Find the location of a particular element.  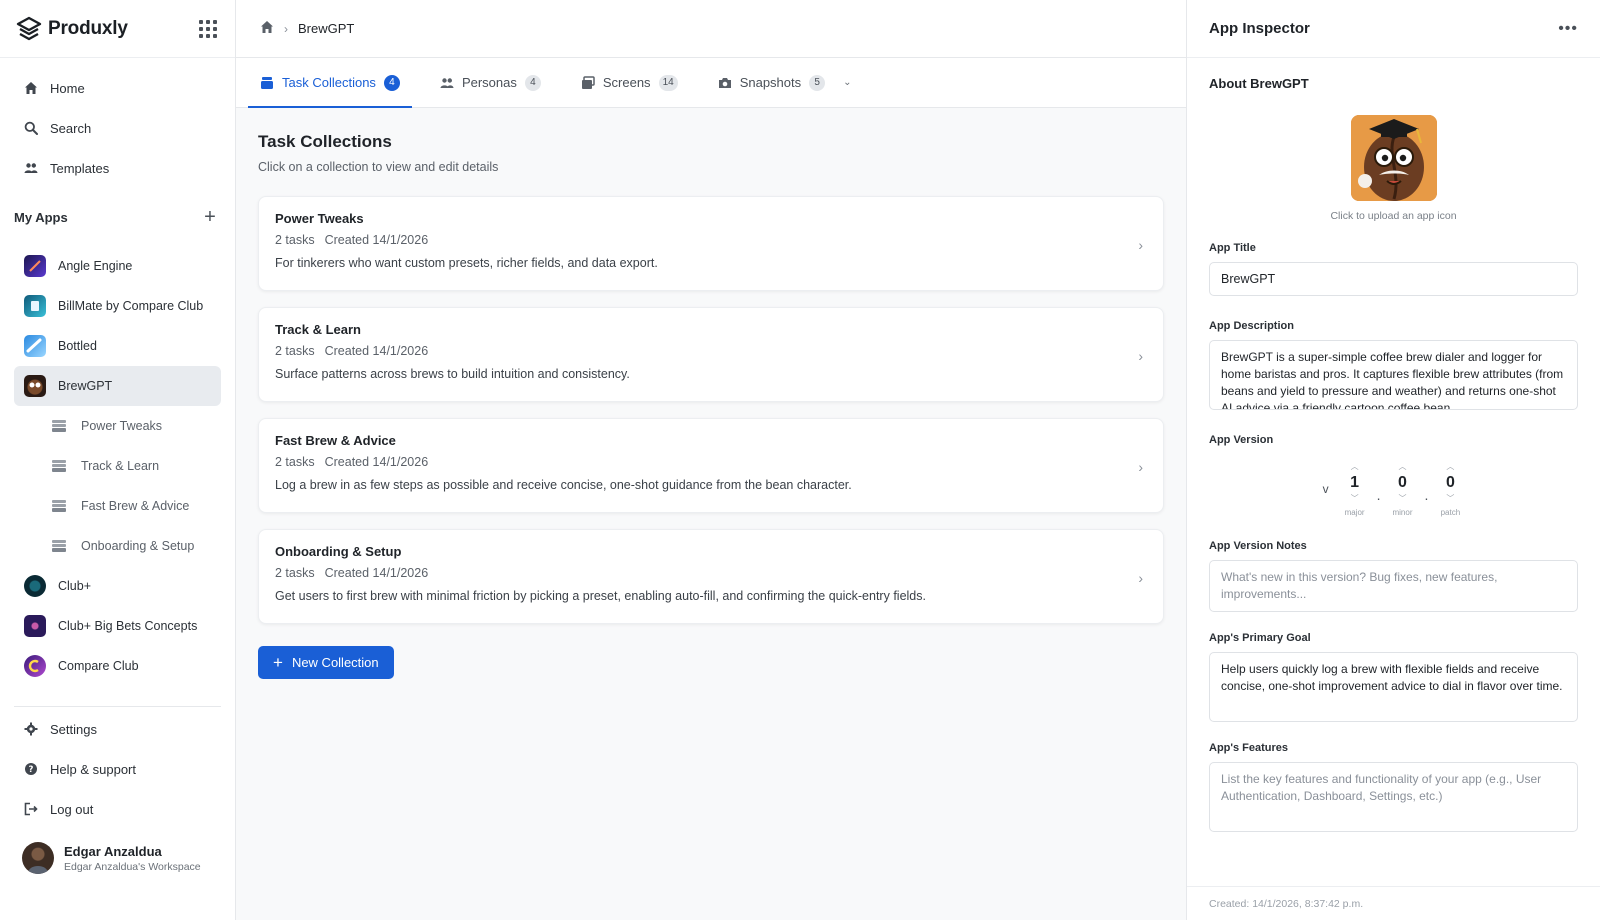

sub-item-onboarding: Onboarding & Setup is located at coordinates (117, 546).